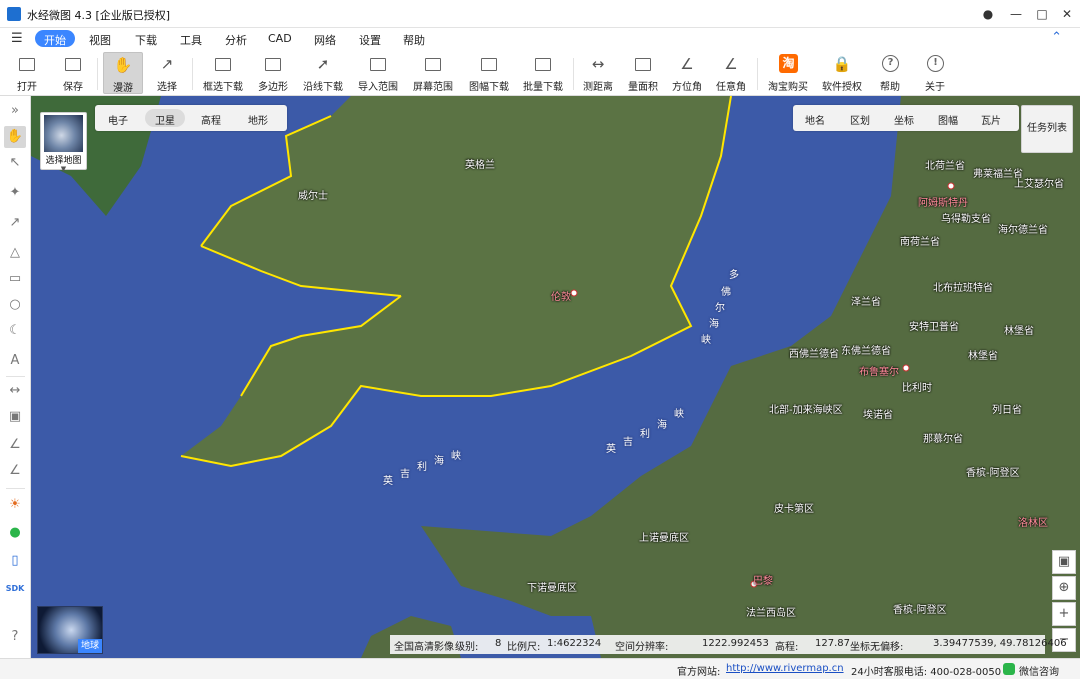 This screenshot has width=1080, height=679. Describe the element at coordinates (15, 163) in the screenshot. I see `select-tool-icon: ↖` at that location.